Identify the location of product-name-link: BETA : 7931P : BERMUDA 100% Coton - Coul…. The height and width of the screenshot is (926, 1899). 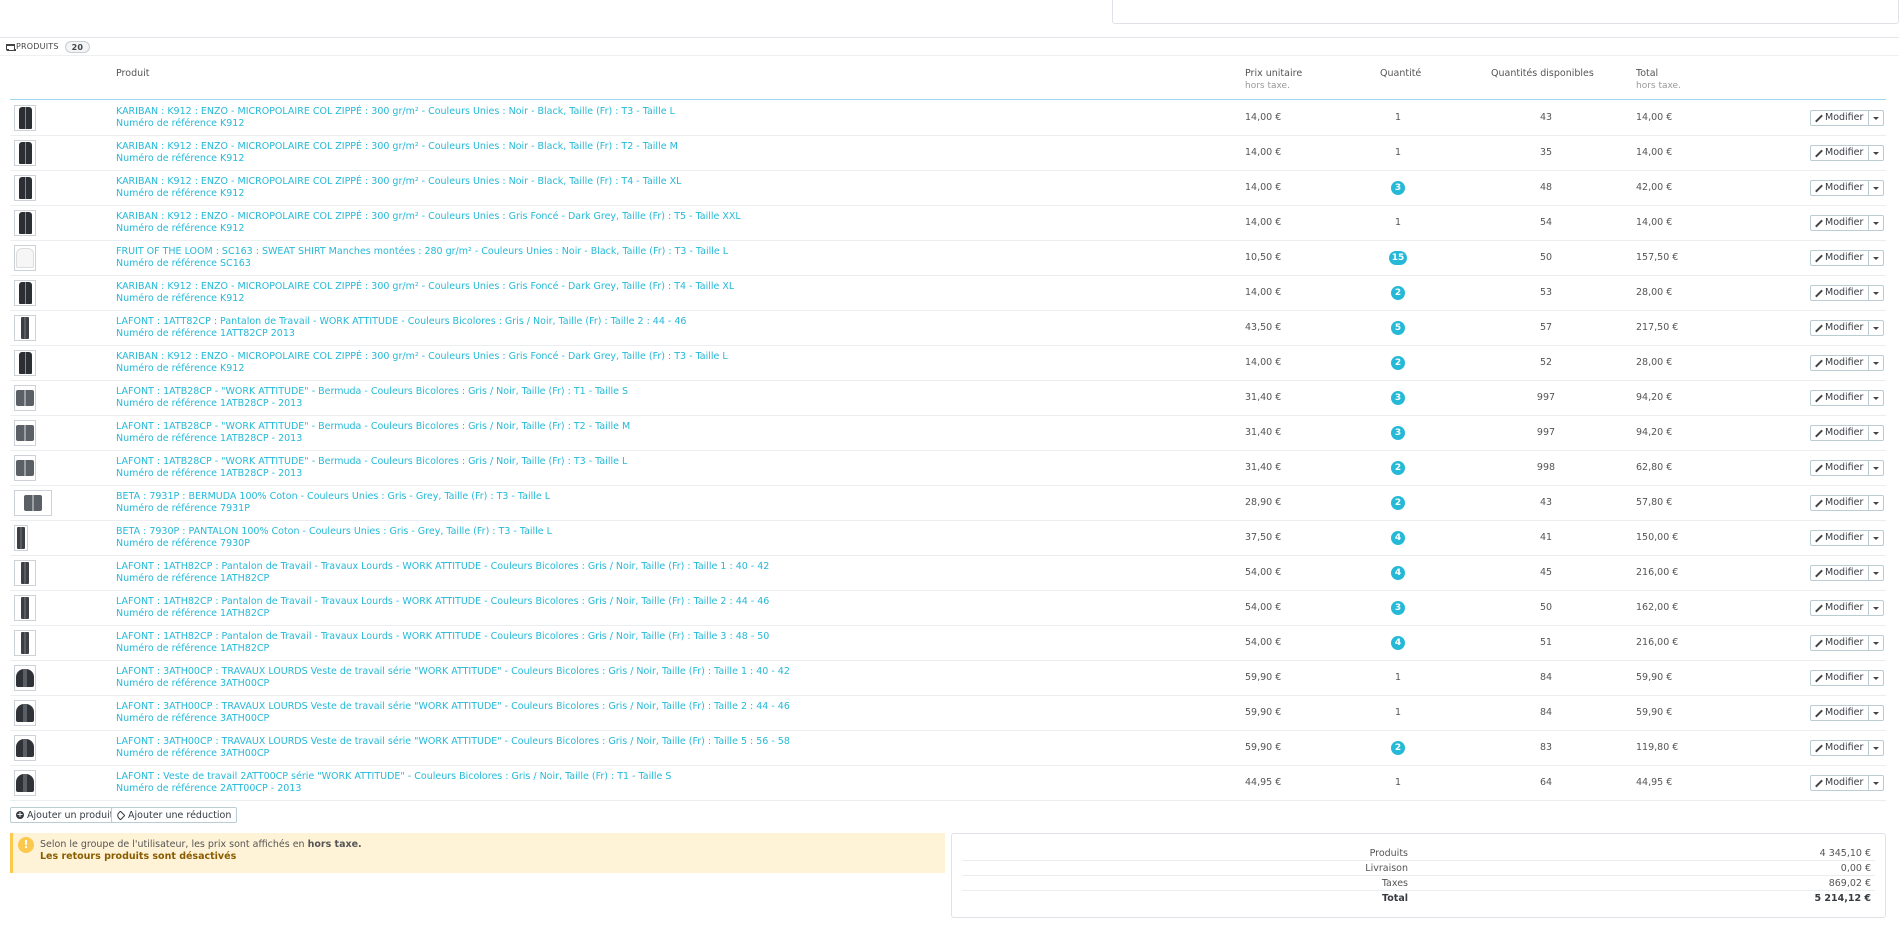
(333, 497).